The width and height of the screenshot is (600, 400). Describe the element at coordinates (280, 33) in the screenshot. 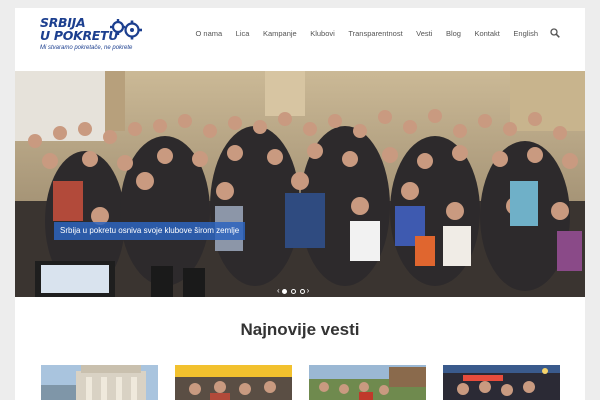

I see `nav-item-kampanje: Kampanje` at that location.